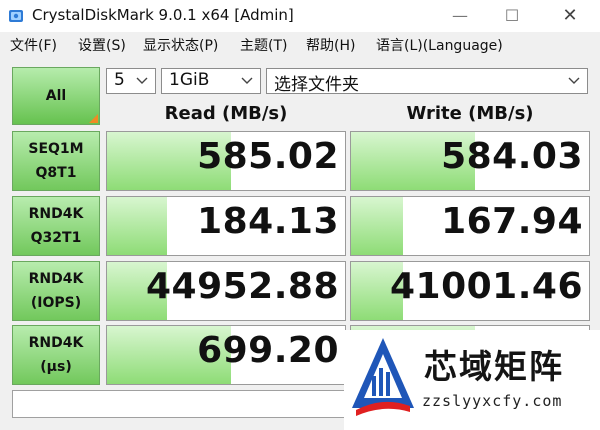  Describe the element at coordinates (119, 80) in the screenshot. I see `test-count-value: 5` at that location.